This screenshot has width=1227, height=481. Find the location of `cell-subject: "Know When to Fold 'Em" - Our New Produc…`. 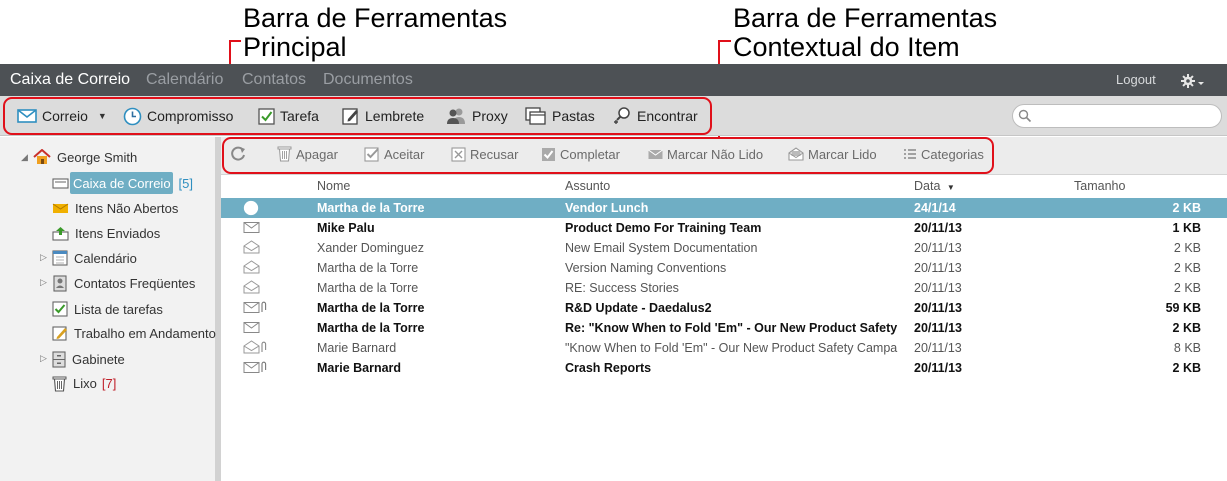

cell-subject: "Know When to Fold 'Em" - Our New Produc… is located at coordinates (731, 348).